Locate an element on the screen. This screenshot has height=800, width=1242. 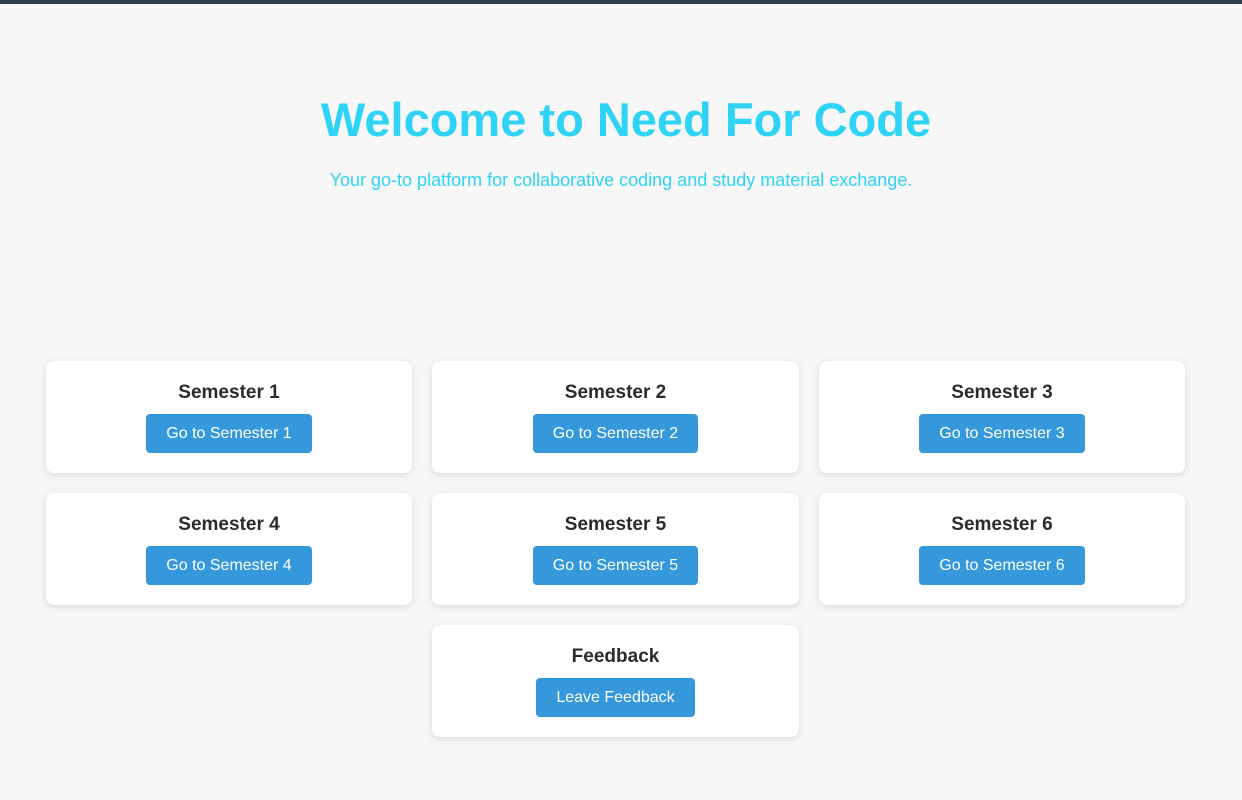
card-semester-6: Semester 6 Go to Semester 6 is located at coordinates (1002, 549).